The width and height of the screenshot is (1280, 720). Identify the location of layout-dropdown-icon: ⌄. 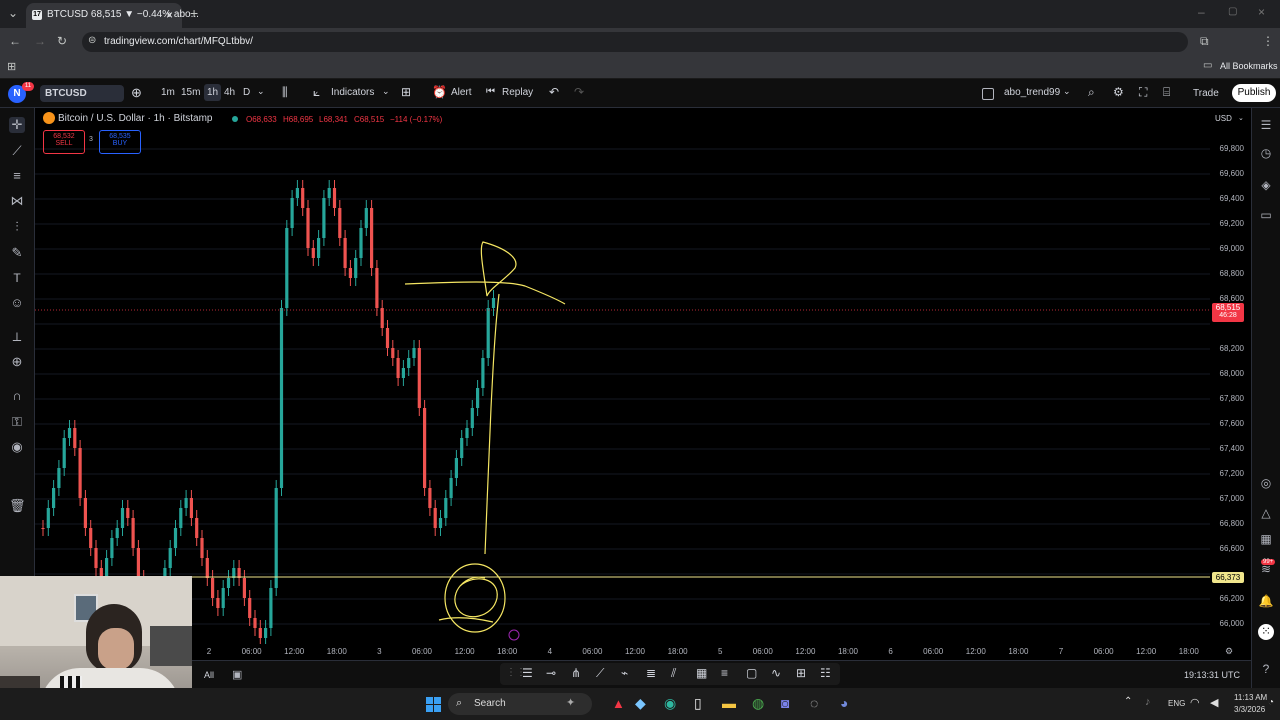
(1067, 91).